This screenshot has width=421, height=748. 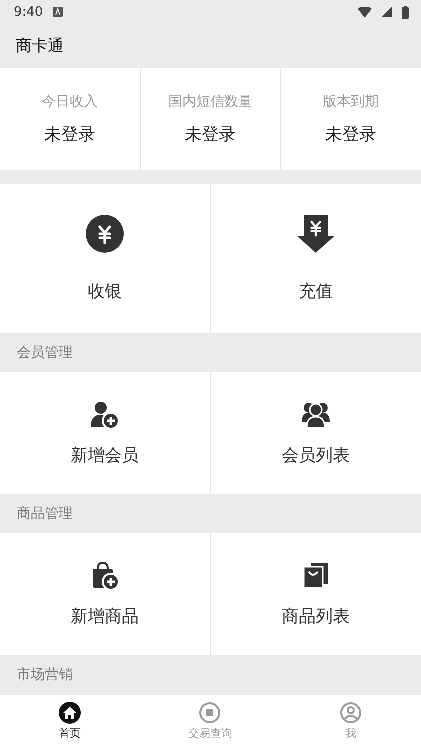 What do you see at coordinates (365, 12) in the screenshot?
I see `wifi-icon` at bounding box center [365, 12].